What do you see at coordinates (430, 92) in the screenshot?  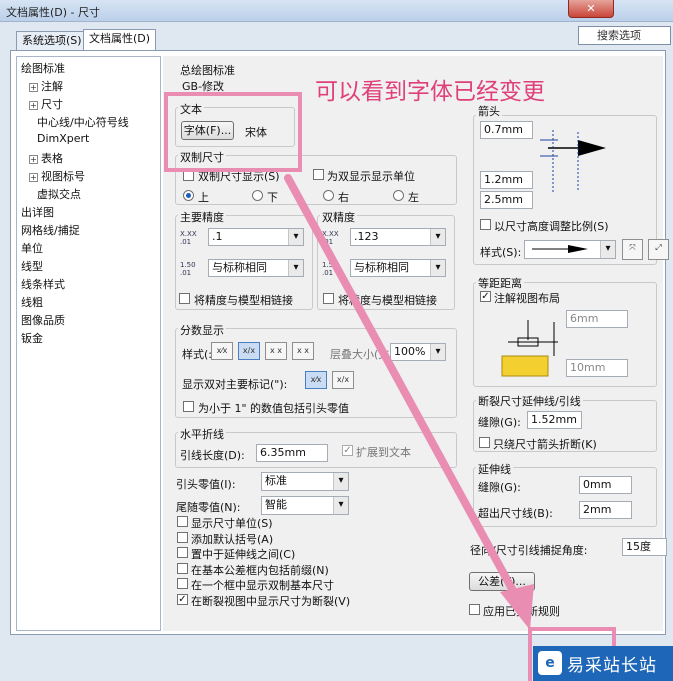 I see `annotation-text: 可以看到字体已经变更` at bounding box center [430, 92].